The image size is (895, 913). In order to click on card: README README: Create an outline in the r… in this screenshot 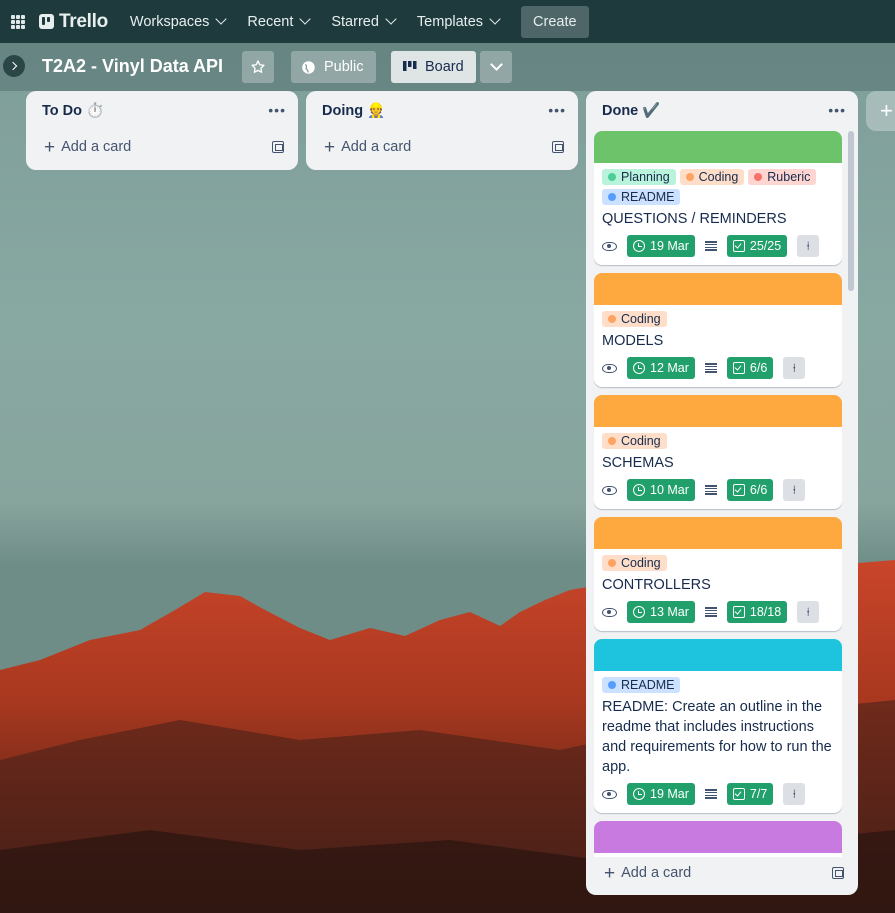, I will do `click(718, 726)`.